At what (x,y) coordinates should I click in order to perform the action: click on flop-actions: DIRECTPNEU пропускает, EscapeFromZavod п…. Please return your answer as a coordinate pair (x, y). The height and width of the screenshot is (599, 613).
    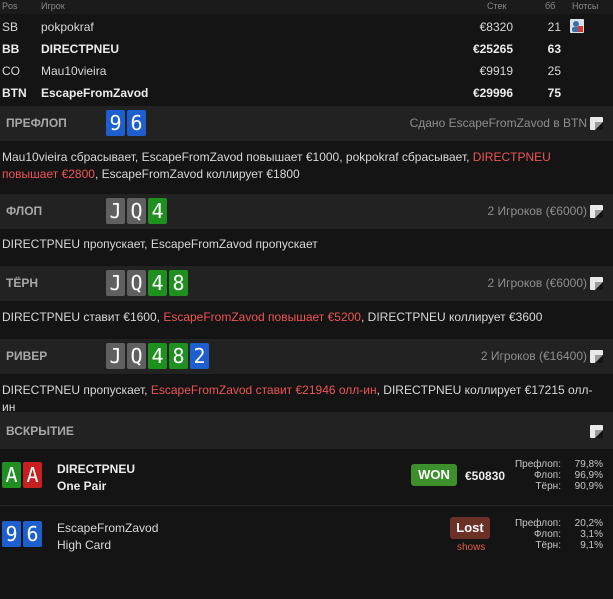
    Looking at the image, I should click on (302, 244).